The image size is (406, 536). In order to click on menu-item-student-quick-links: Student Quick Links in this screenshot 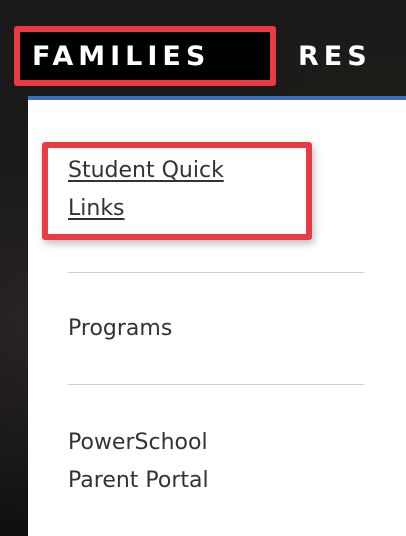, I will do `click(213, 190)`.